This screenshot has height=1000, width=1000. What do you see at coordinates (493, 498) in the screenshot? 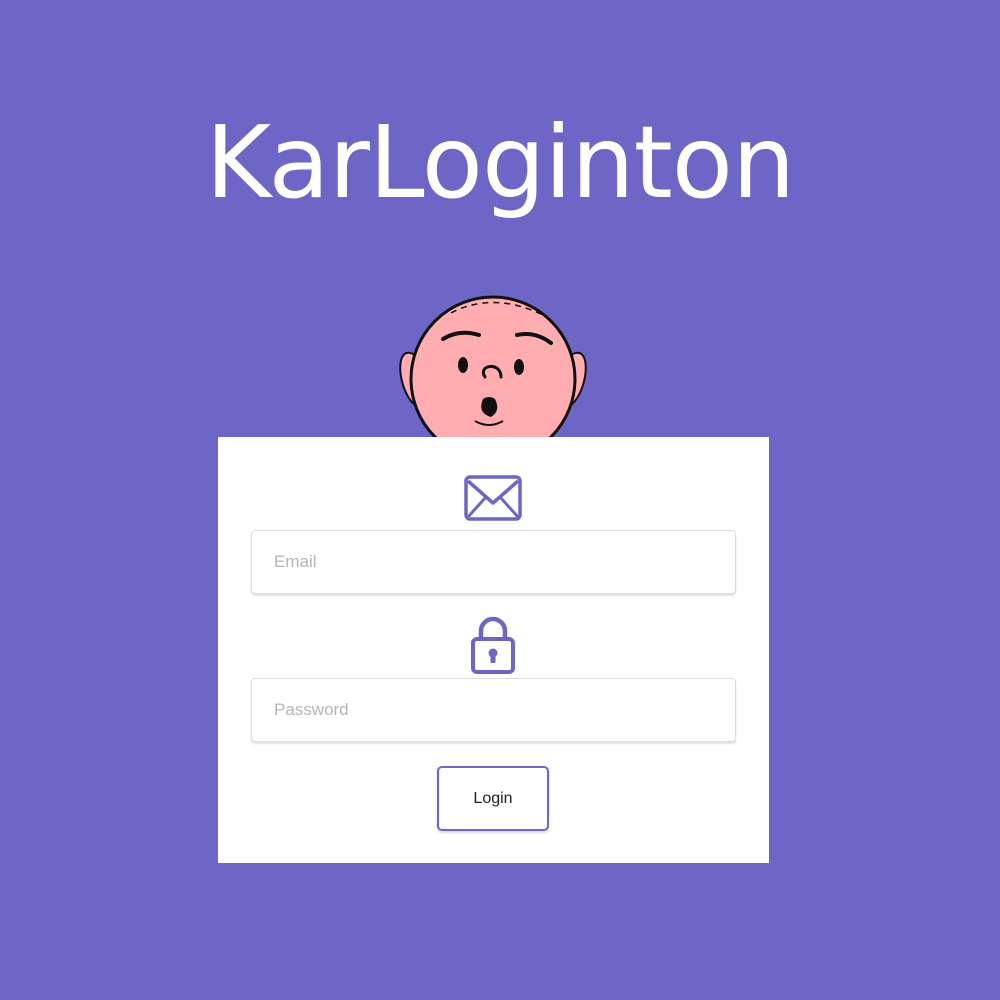
I see `envelope-icon` at bounding box center [493, 498].